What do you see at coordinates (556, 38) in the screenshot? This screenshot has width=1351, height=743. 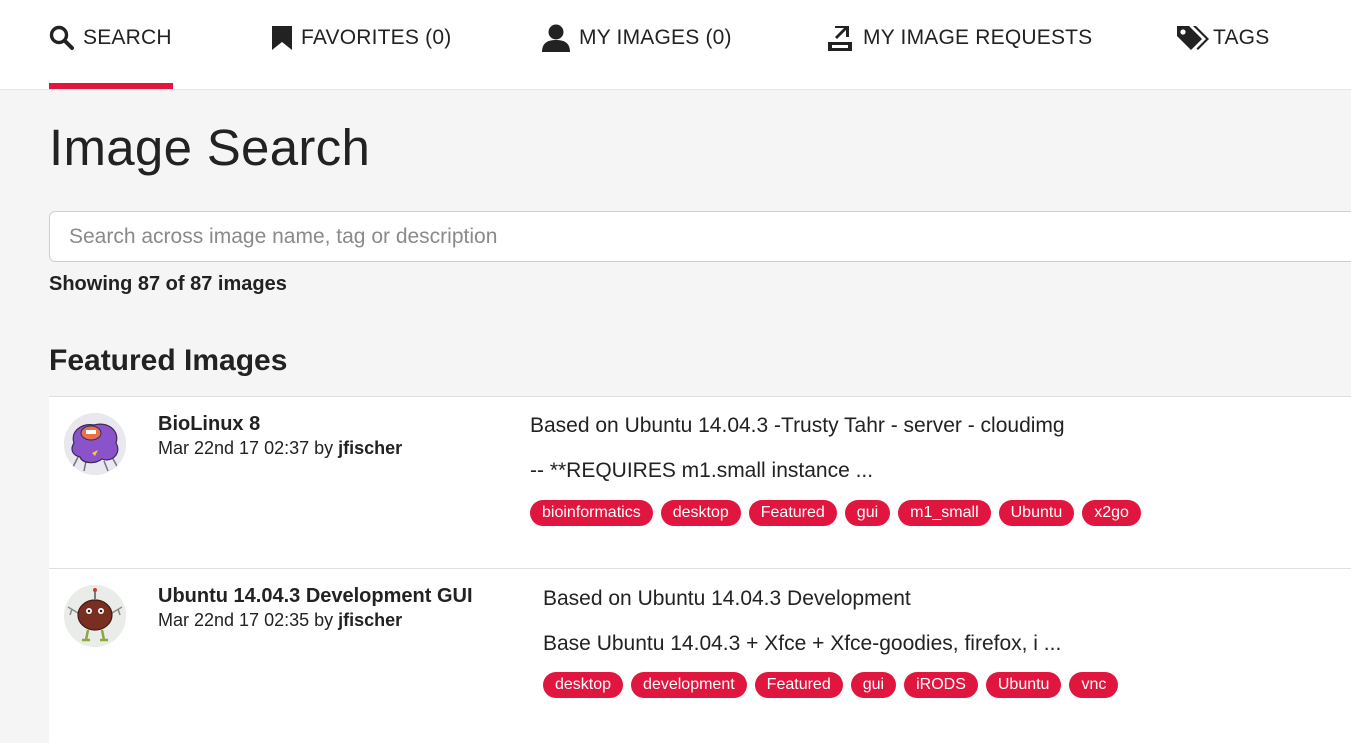 I see `user-icon` at bounding box center [556, 38].